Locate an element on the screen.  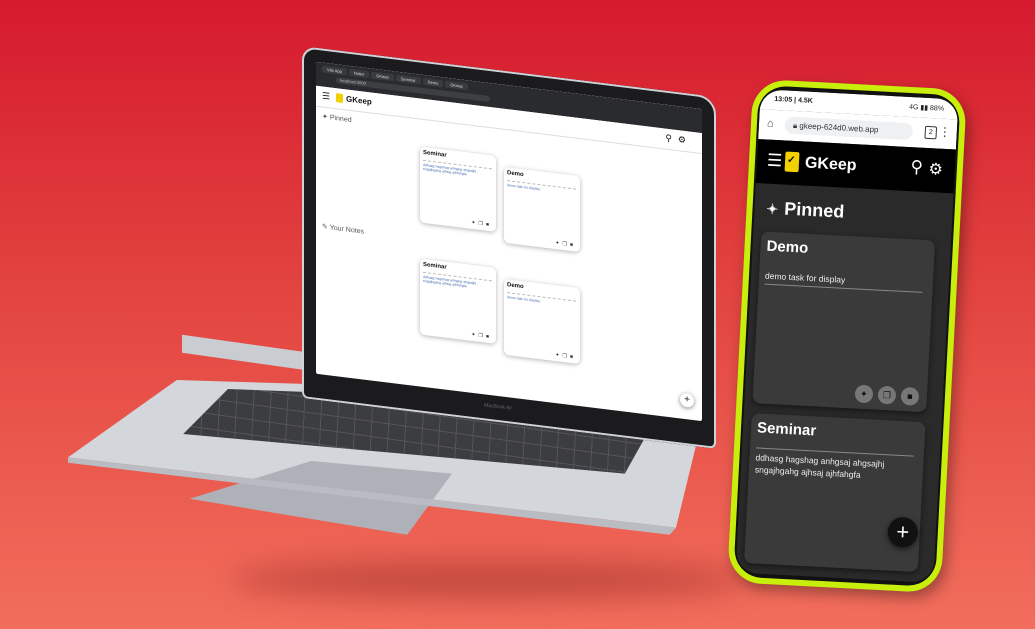
system-icons: 4G ▮▮ 88% is located at coordinates (926, 108).